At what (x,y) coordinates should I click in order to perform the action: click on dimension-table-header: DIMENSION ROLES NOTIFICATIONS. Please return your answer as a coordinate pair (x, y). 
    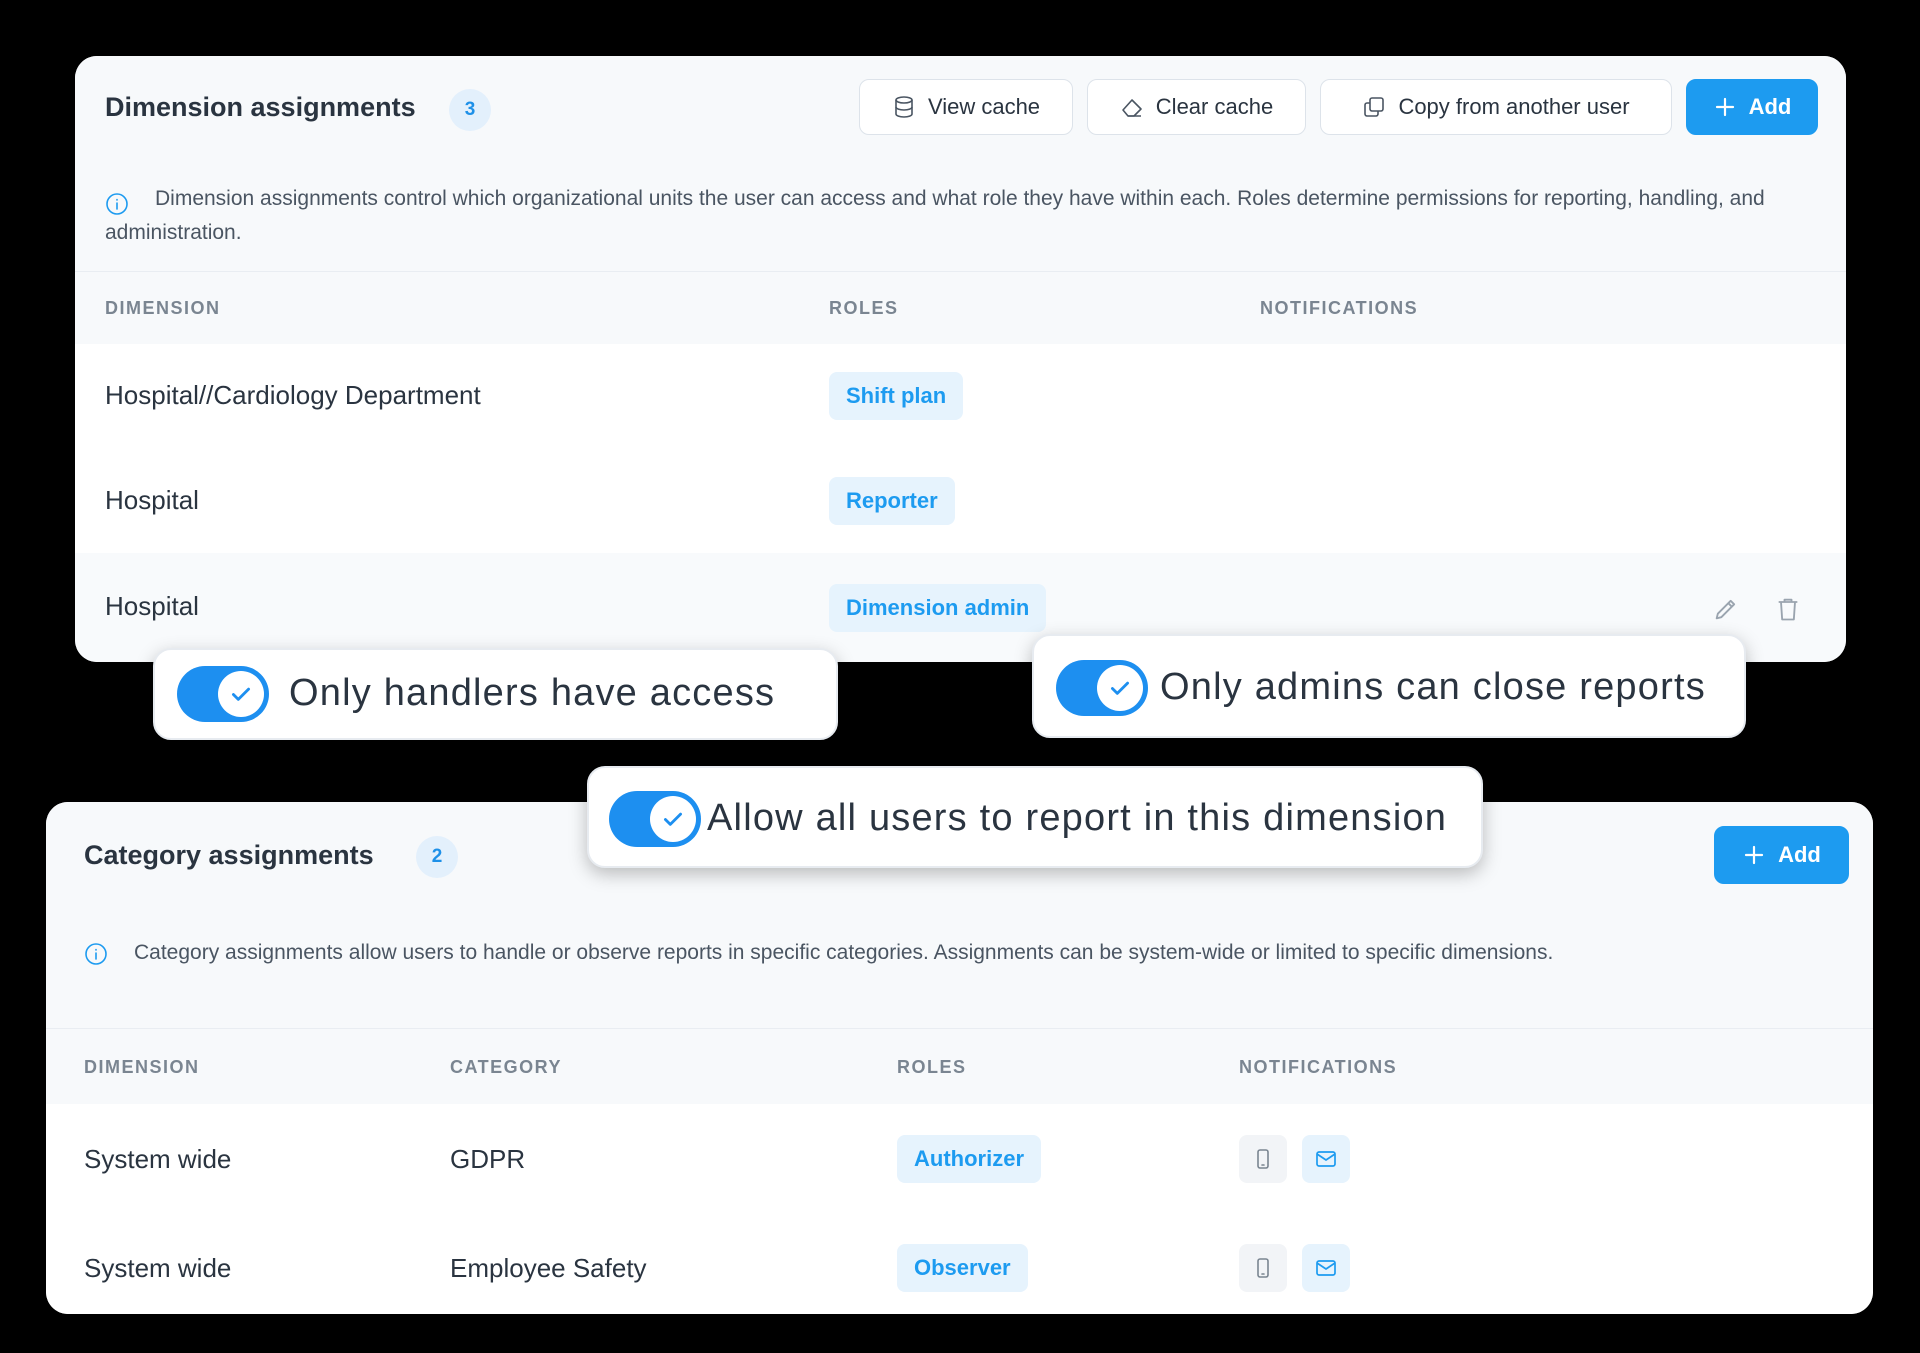
    Looking at the image, I should click on (960, 308).